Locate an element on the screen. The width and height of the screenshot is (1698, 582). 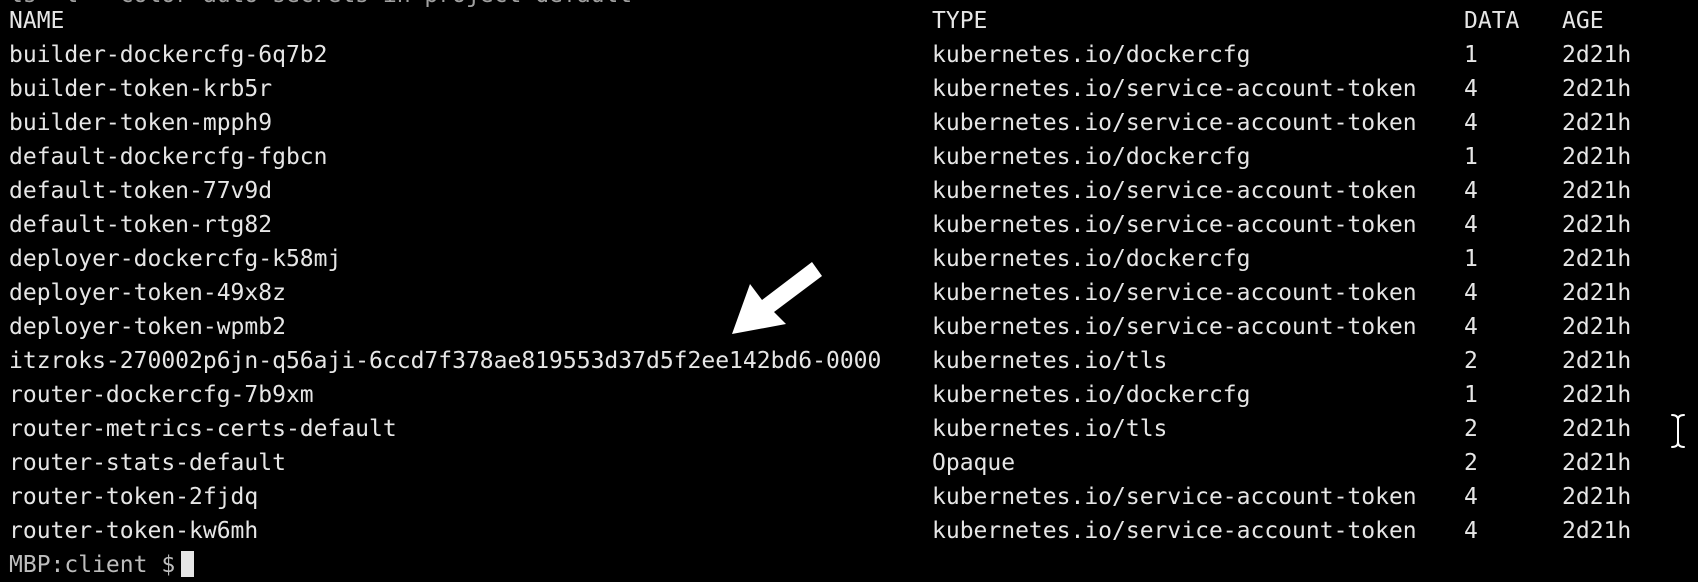
shell-prompt: MBP:client $ is located at coordinates (102, 565).